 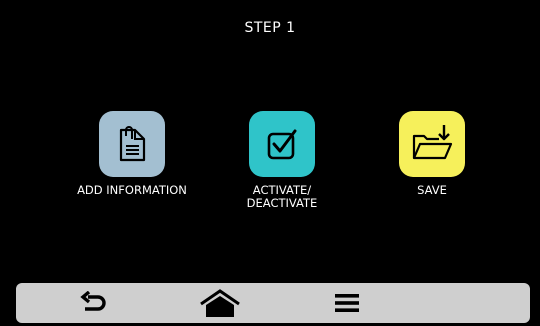 I want to click on back-arrow-icon, so click(x=93, y=301).